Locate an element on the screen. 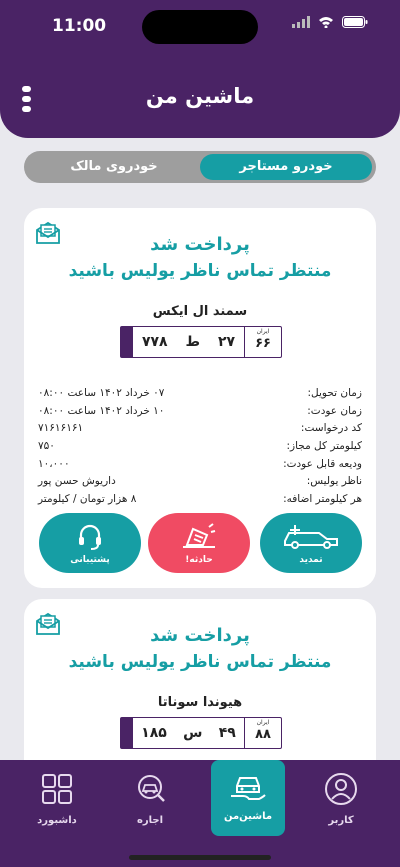 The height and width of the screenshot is (867, 400). card-actions: تمدید حادثه! پشتیبانی is located at coordinates (200, 543).